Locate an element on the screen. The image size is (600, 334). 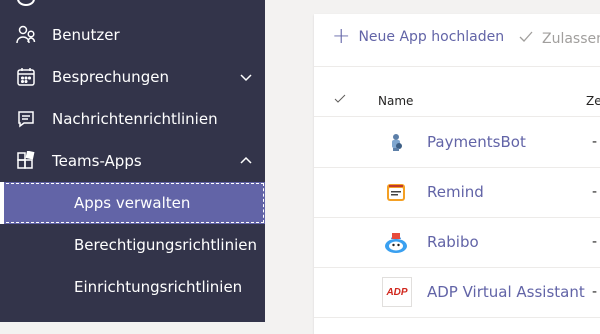
app-name: PaymentsBot is located at coordinates (476, 142).